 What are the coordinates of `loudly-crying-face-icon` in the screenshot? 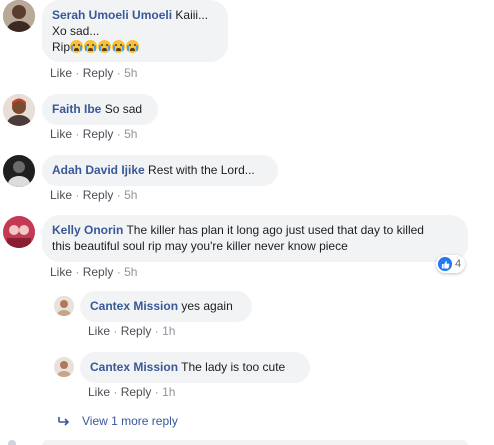 It's located at (105, 47).